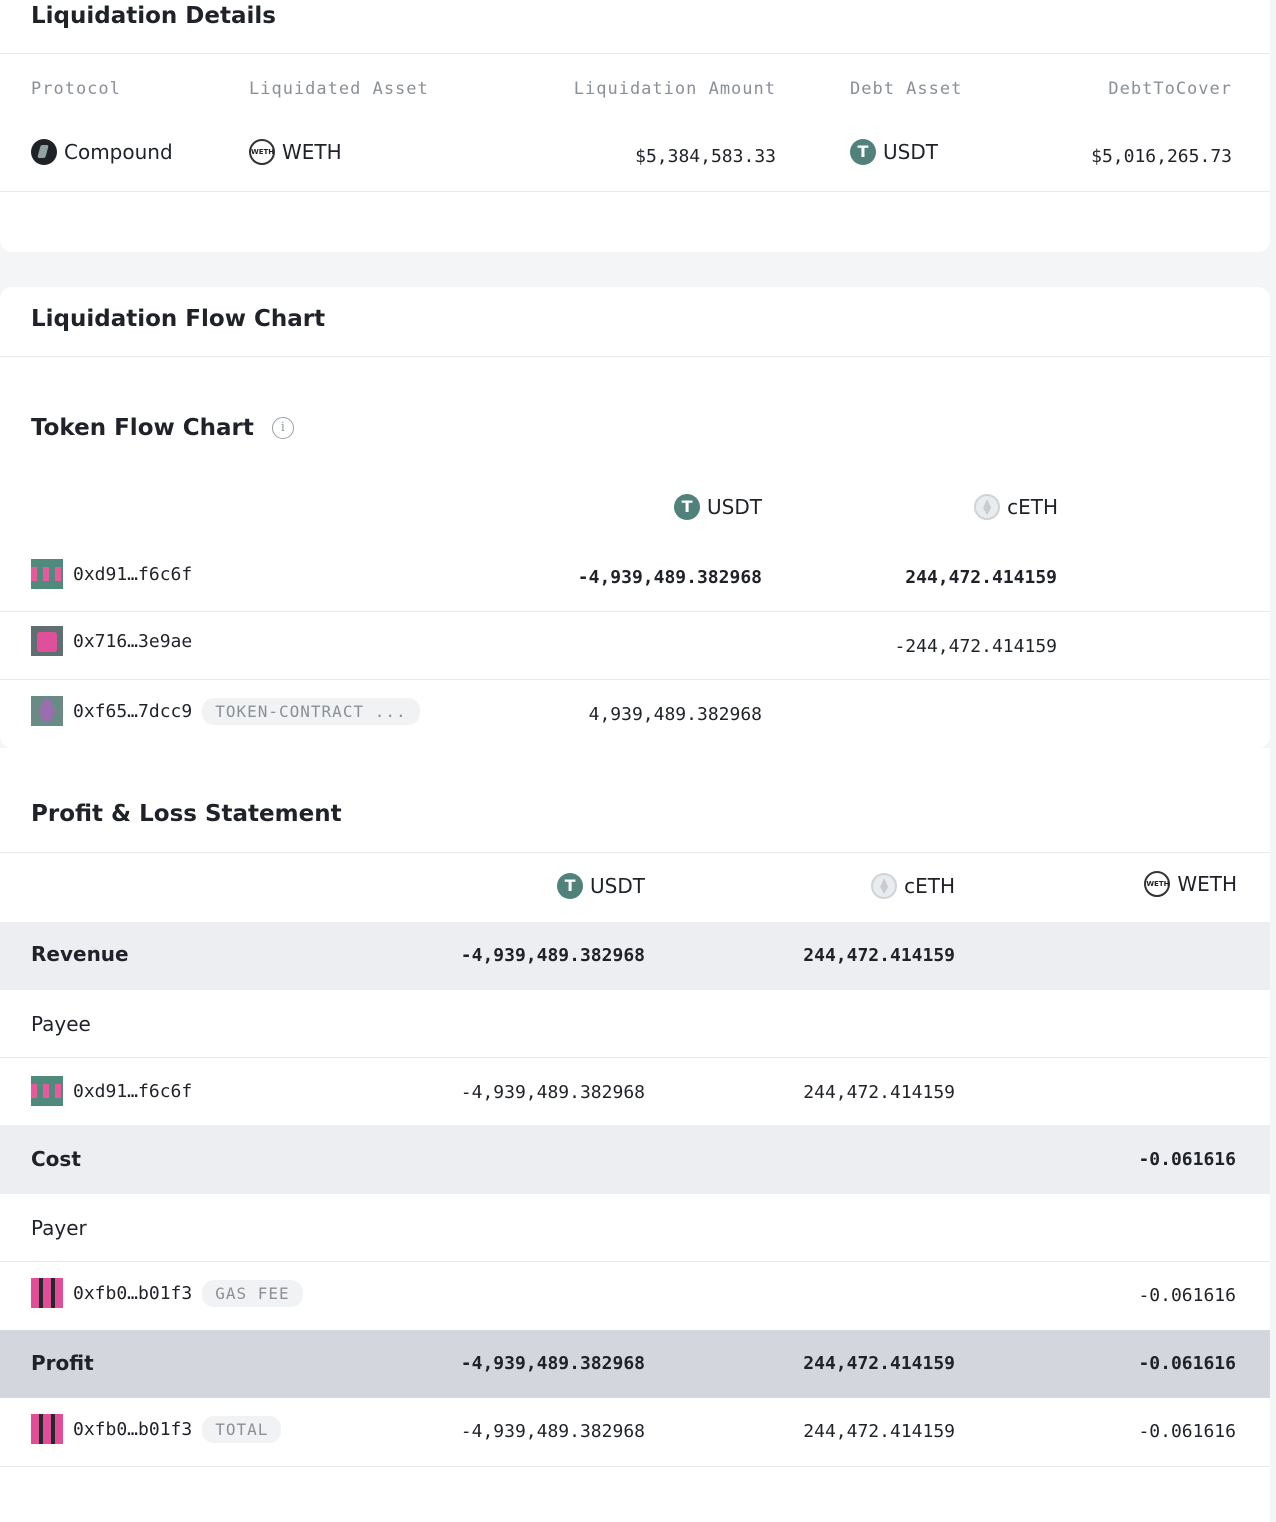 The image size is (1276, 1522). What do you see at coordinates (339, 89) in the screenshot?
I see `header-liquidated-asset: Liquidated Asset` at bounding box center [339, 89].